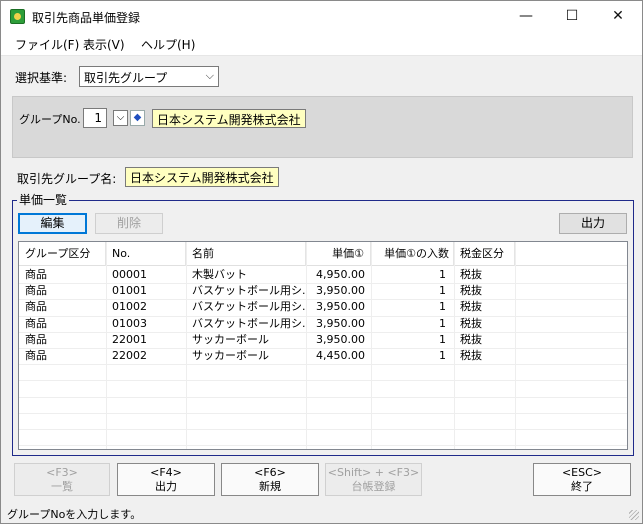 This screenshot has width=643, height=524. I want to click on menu-view: 表示(V), so click(104, 44).